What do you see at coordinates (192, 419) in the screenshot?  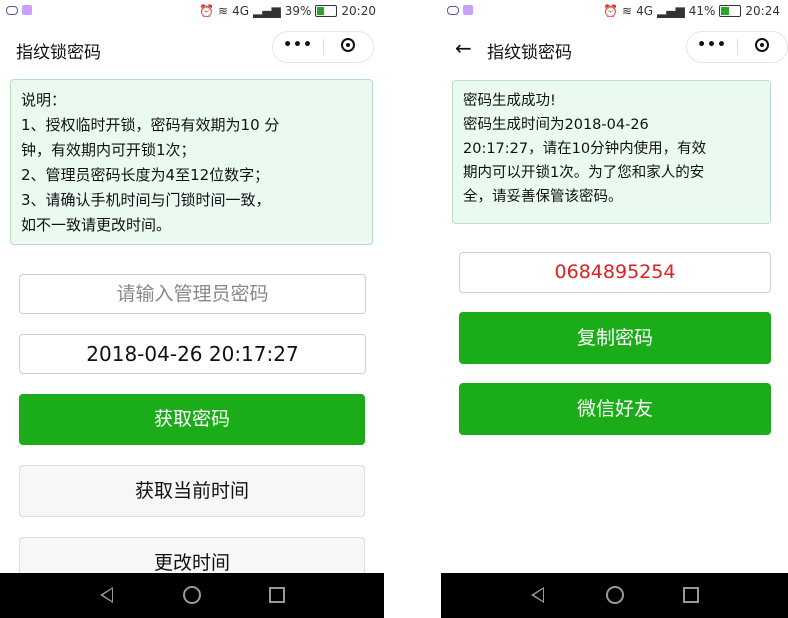 I see `get-password-button: 获取密码` at bounding box center [192, 419].